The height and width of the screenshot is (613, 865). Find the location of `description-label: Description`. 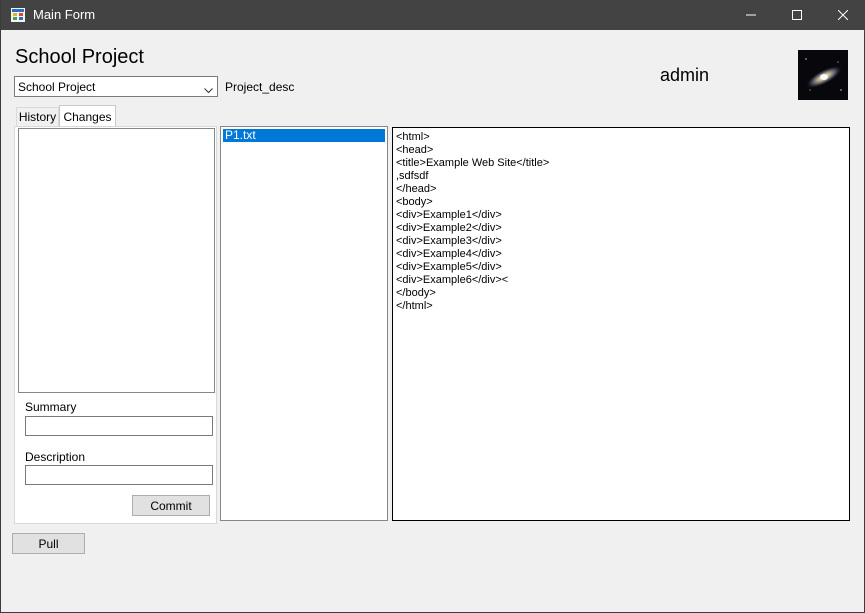

description-label: Description is located at coordinates (55, 457).